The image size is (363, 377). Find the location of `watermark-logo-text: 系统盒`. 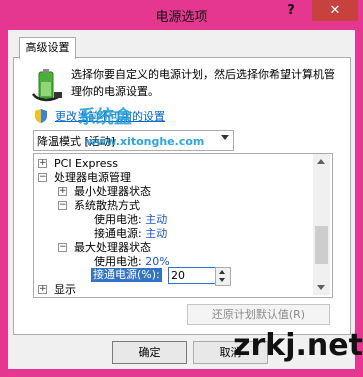

watermark-logo-text: 系统盒 is located at coordinates (105, 117).